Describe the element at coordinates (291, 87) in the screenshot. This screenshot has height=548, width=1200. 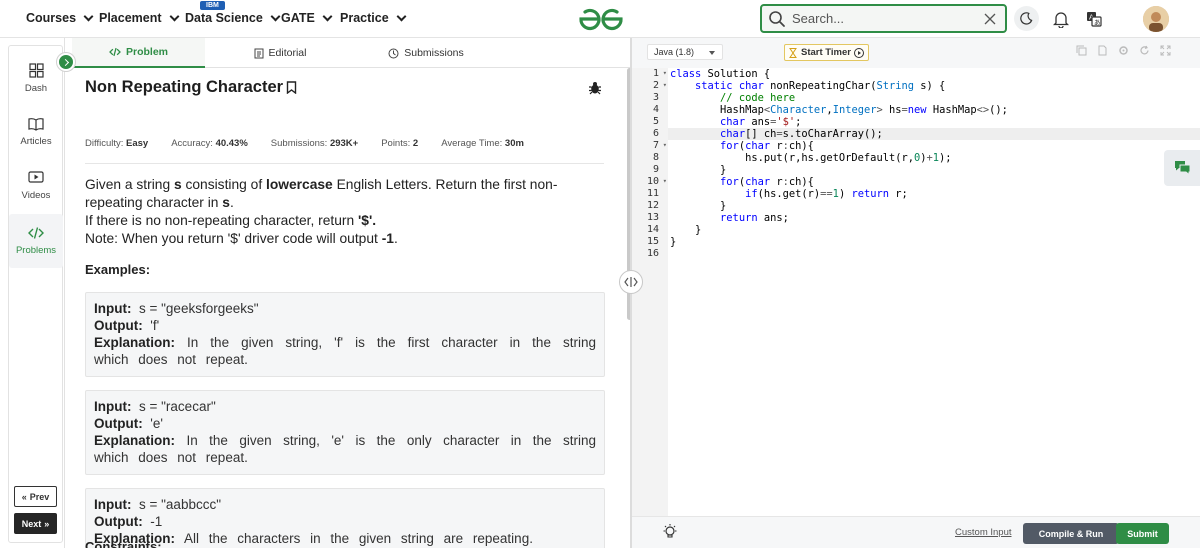
I see `bookmark-icon` at that location.